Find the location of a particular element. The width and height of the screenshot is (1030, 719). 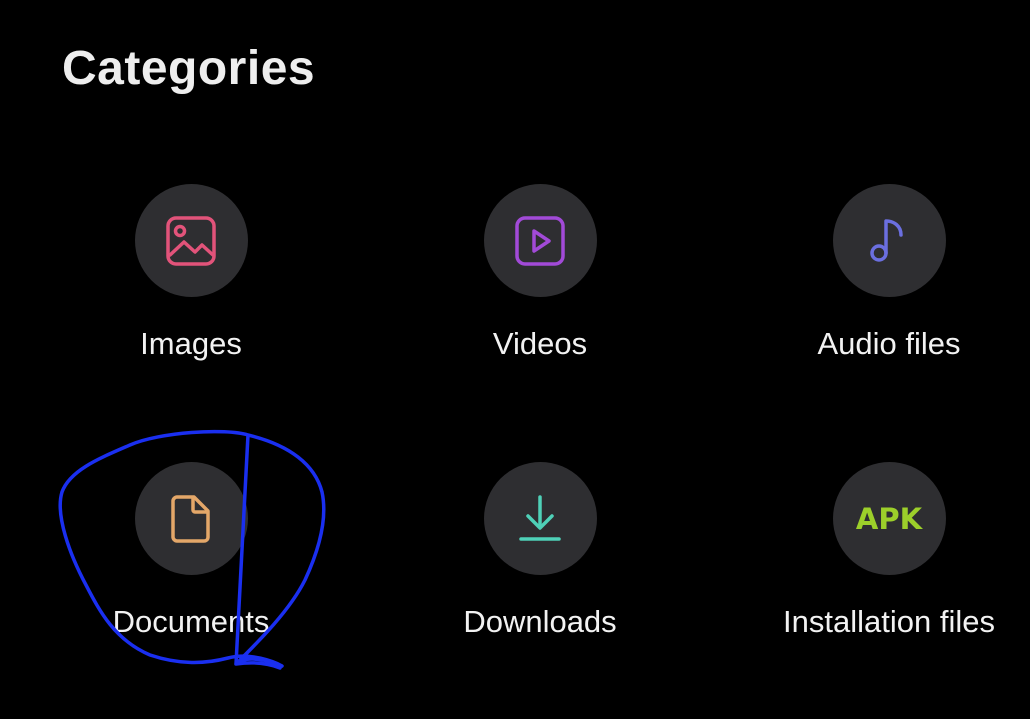

images-icon-circle is located at coordinates (191, 240).